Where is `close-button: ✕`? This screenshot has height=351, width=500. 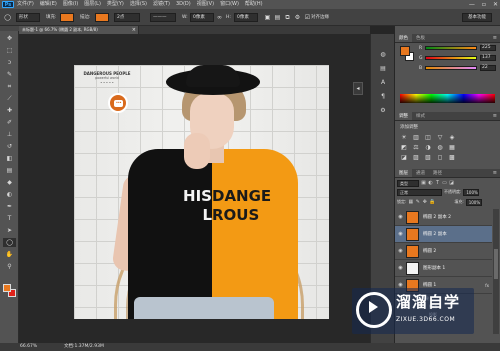 close-button: ✕ is located at coordinates (495, 4).